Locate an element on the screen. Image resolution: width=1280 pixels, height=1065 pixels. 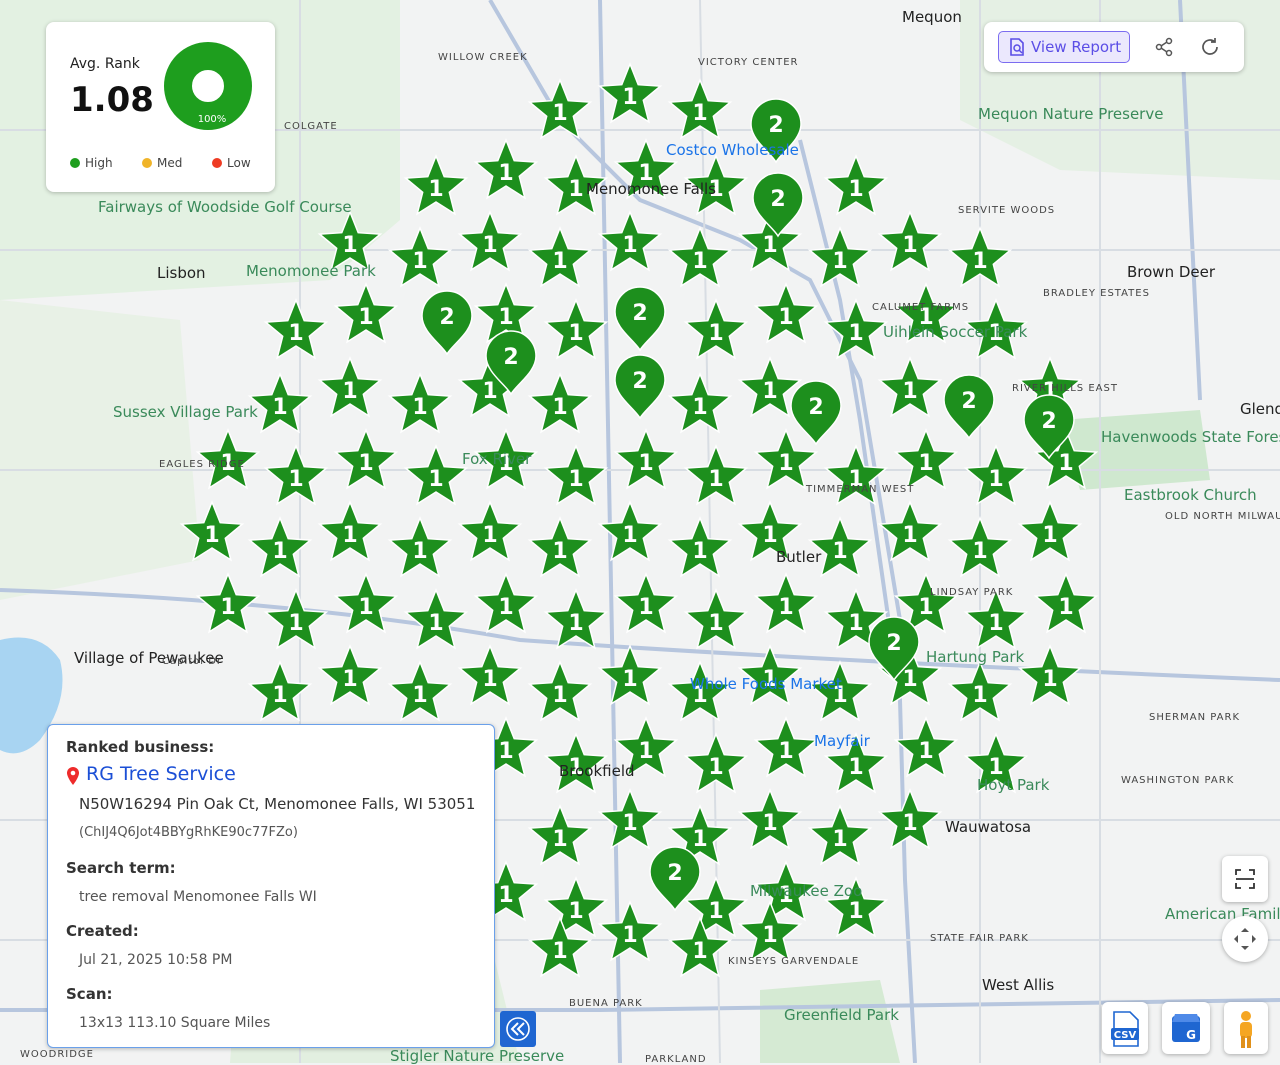
map-label: Mequon Nature Preserve is located at coordinates (1071, 114).